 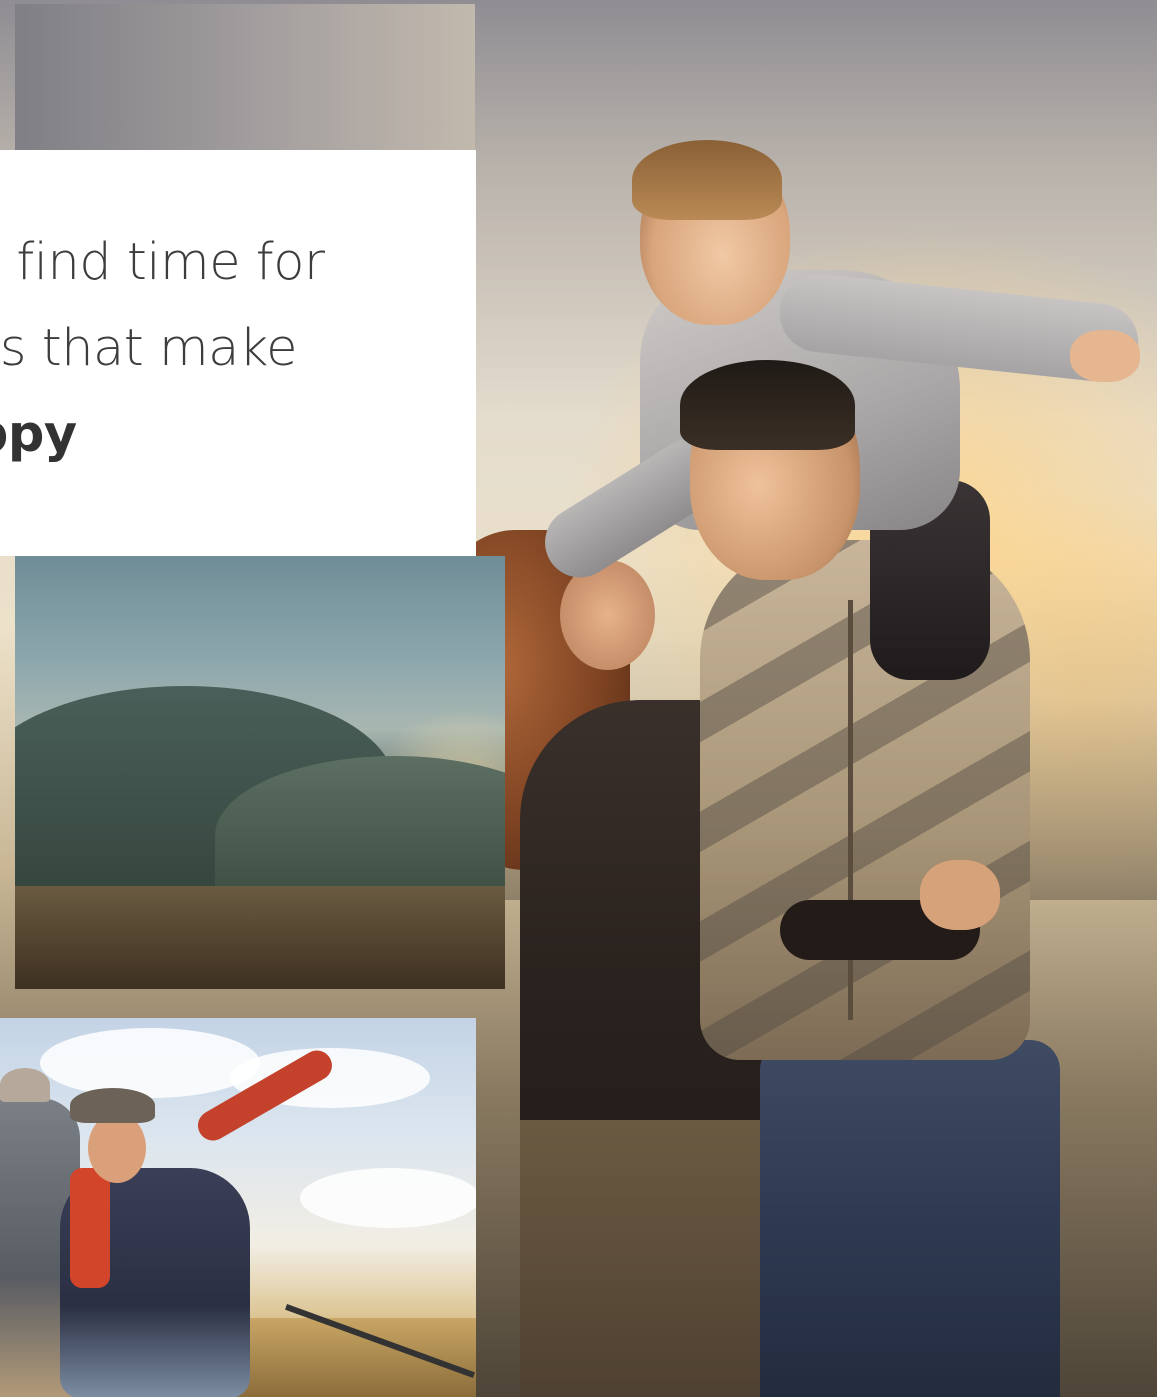 What do you see at coordinates (245, 77) in the screenshot?
I see `sky-photo-strip` at bounding box center [245, 77].